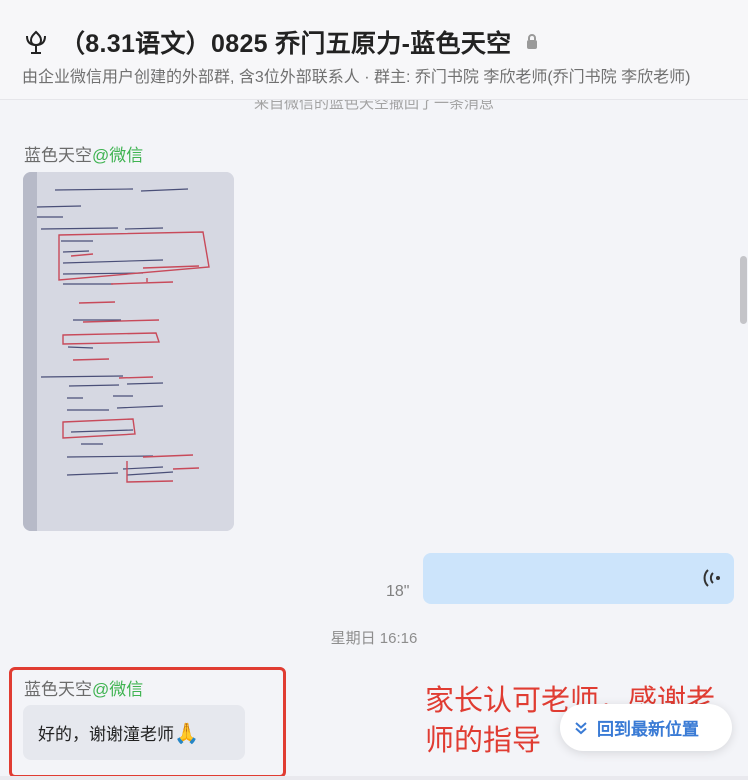 The height and width of the screenshot is (780, 748). I want to click on handwritten-notes-photo, so click(128, 351).